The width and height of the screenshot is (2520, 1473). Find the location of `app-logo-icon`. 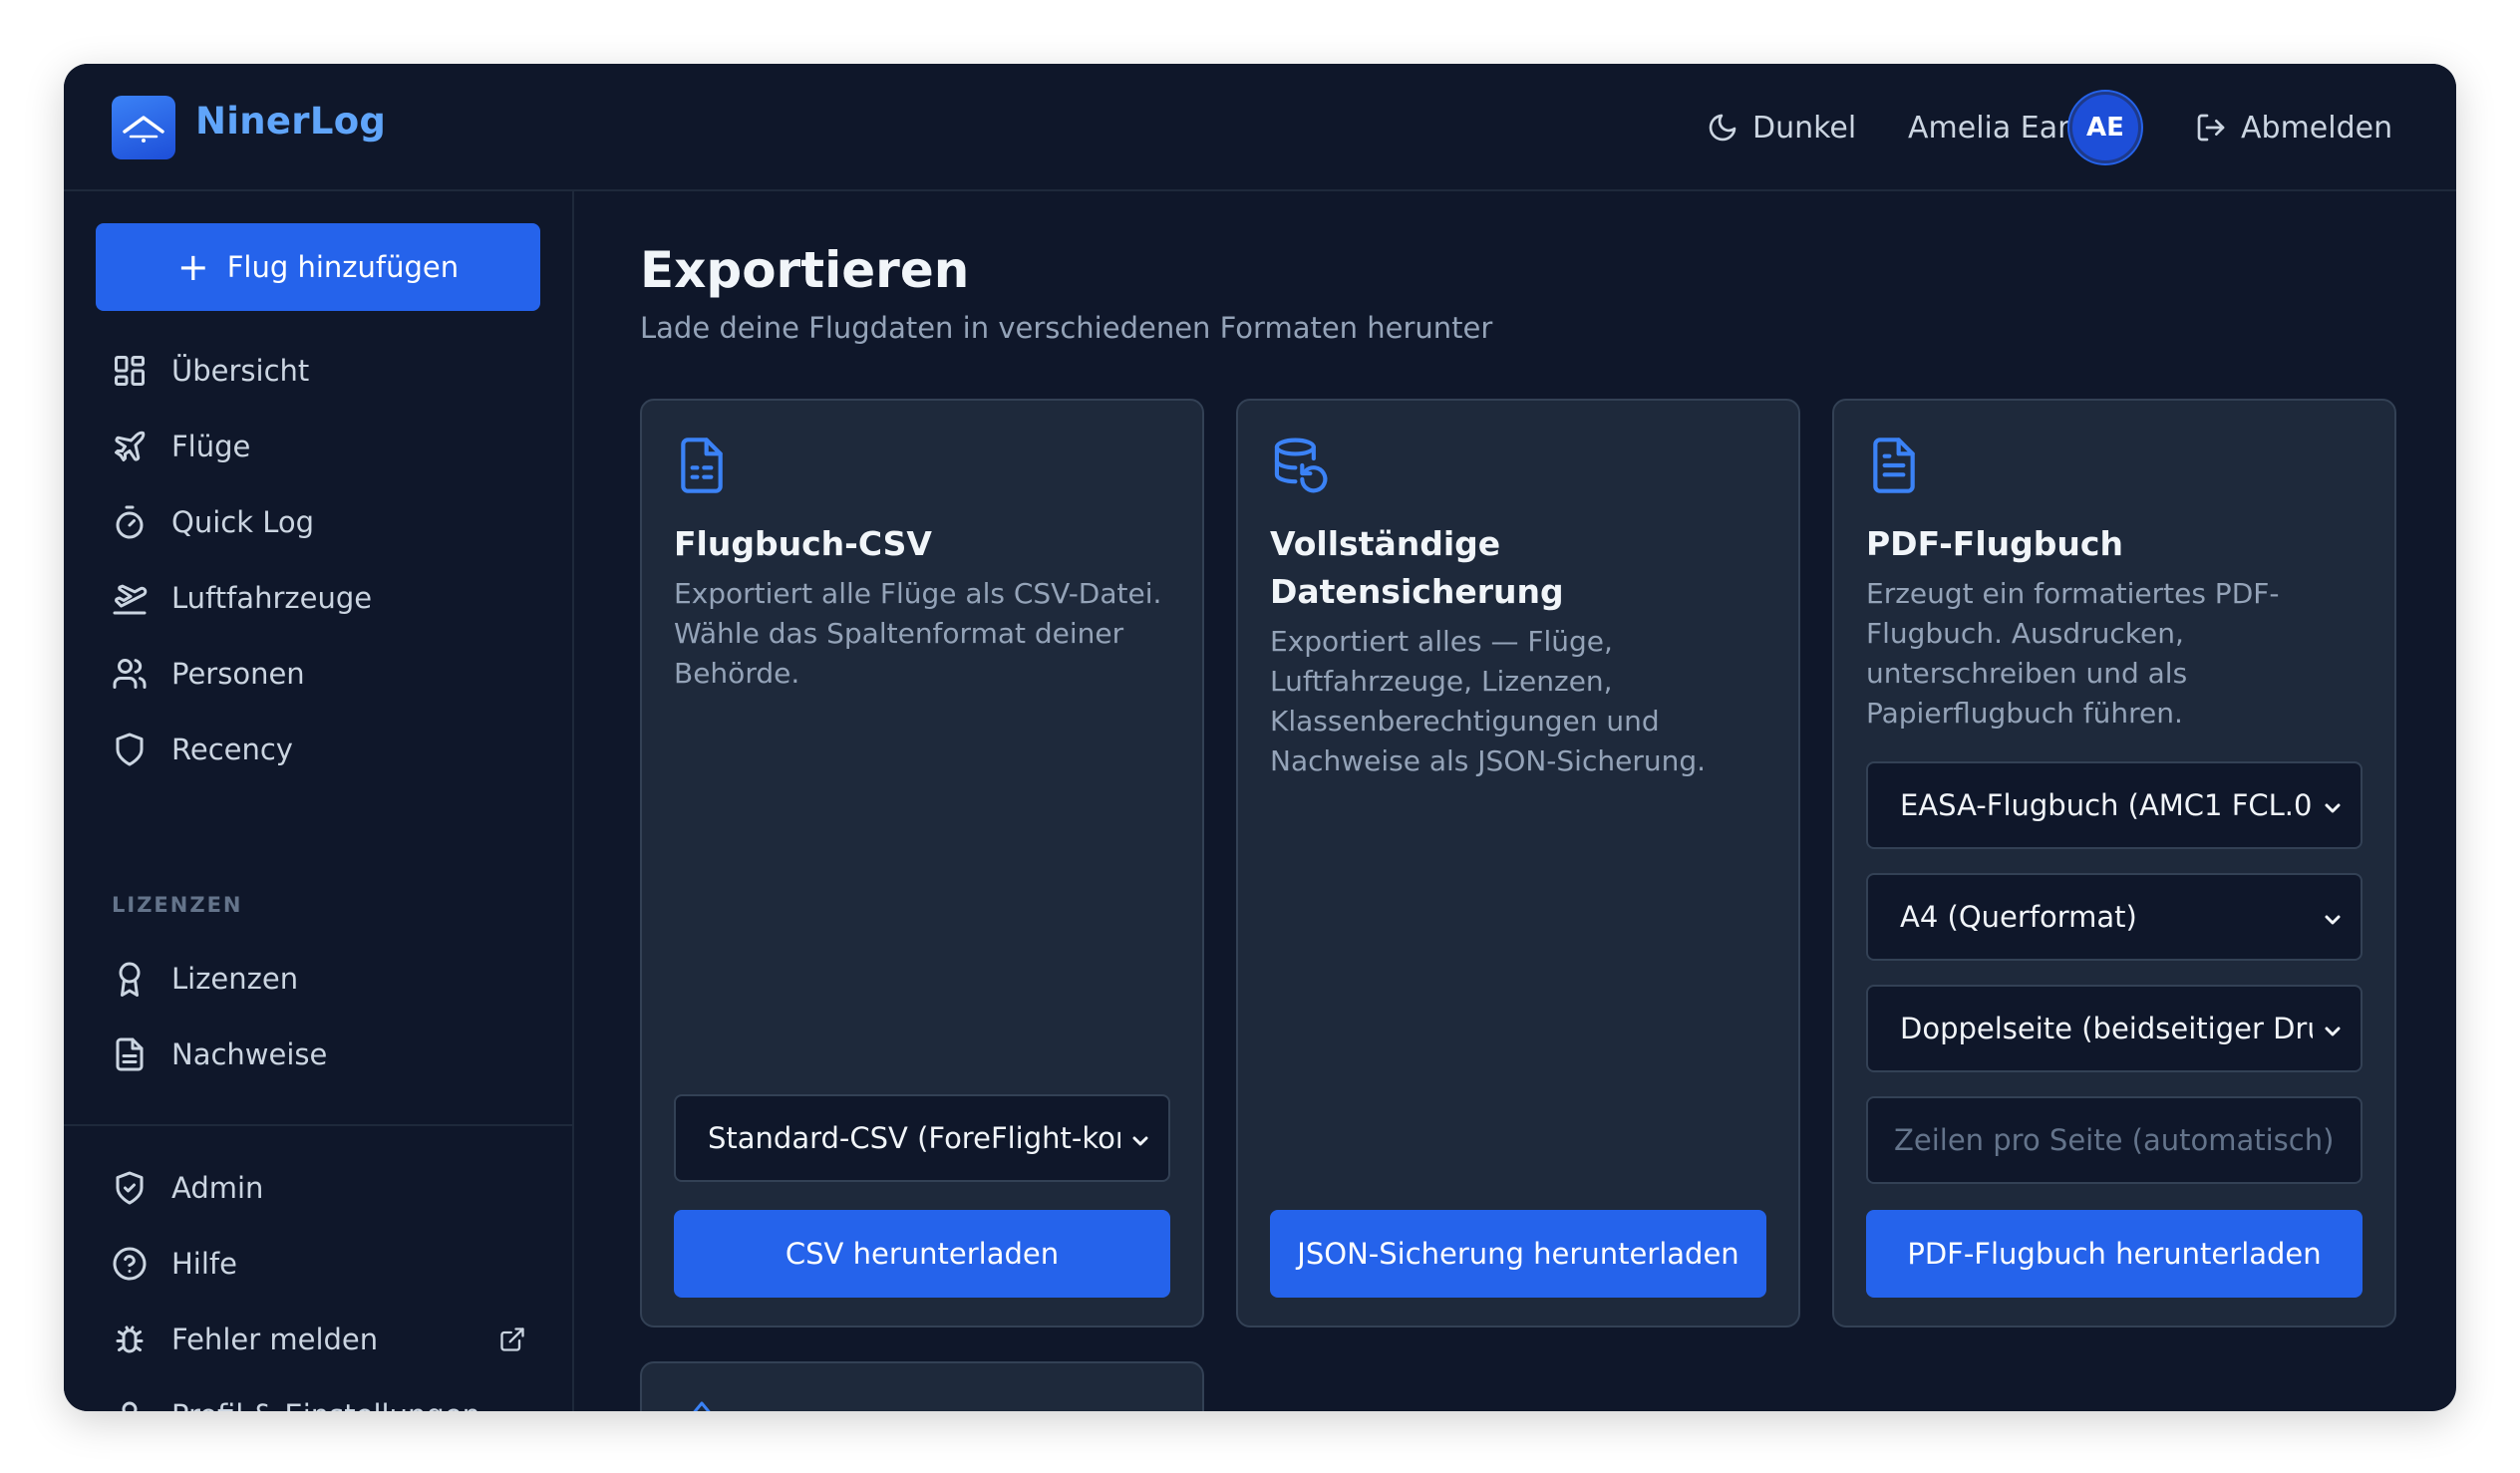

app-logo-icon is located at coordinates (143, 127).